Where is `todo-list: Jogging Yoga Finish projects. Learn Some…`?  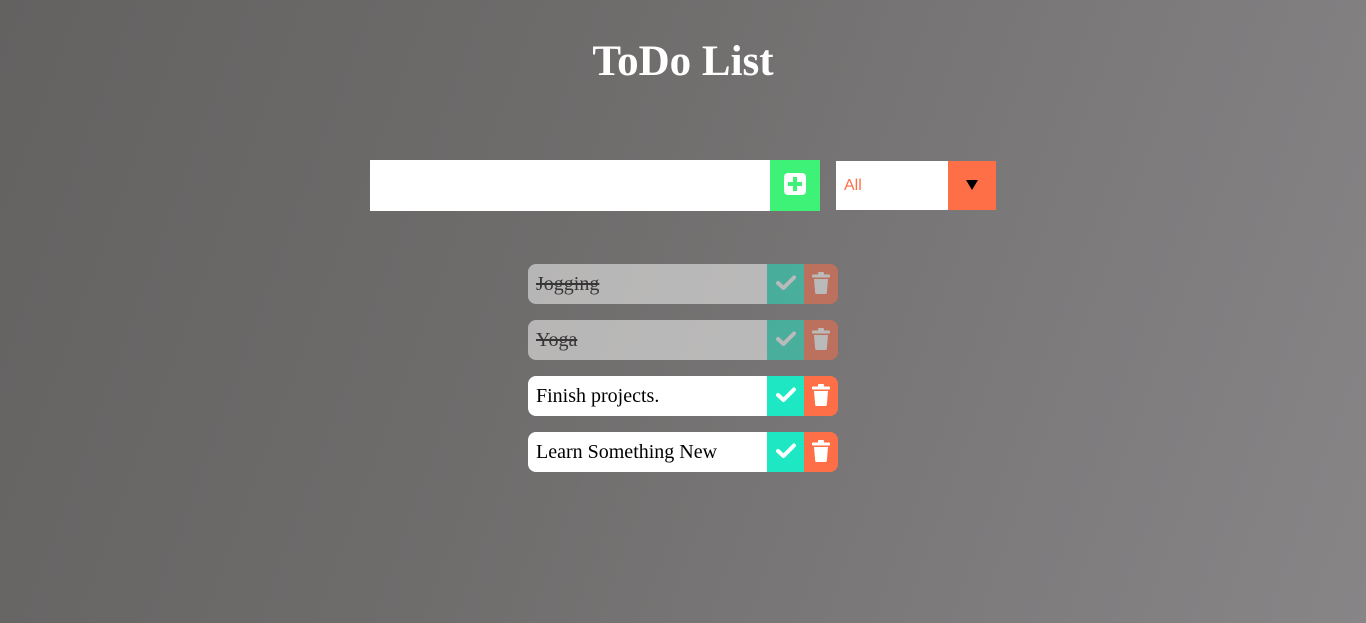
todo-list: Jogging Yoga Finish projects. Learn Some… is located at coordinates (683, 376).